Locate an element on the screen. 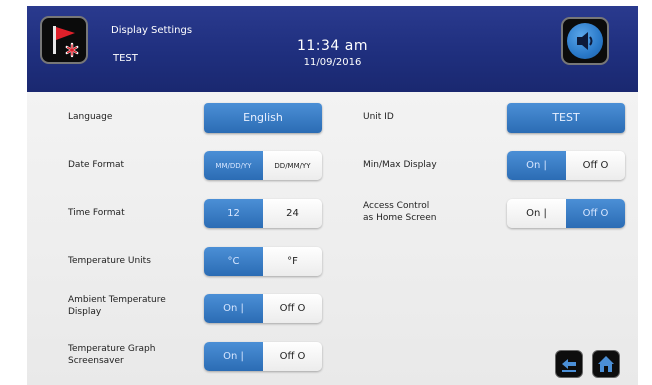  graph-screensaver-off: Off O is located at coordinates (292, 356).